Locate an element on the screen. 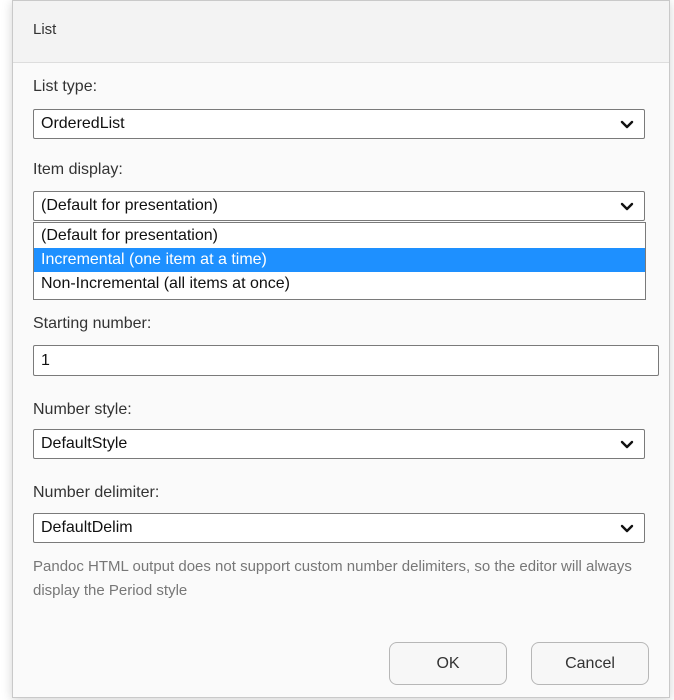 The width and height of the screenshot is (674, 700). number-style-select: DefaultStyle is located at coordinates (339, 444).